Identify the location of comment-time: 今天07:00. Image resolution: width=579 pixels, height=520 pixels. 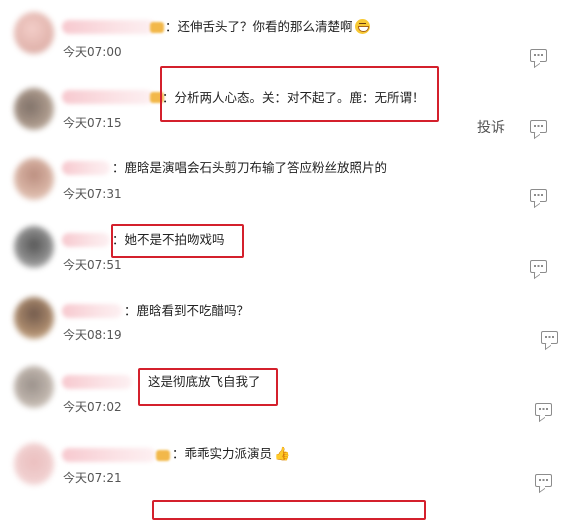
(92, 52).